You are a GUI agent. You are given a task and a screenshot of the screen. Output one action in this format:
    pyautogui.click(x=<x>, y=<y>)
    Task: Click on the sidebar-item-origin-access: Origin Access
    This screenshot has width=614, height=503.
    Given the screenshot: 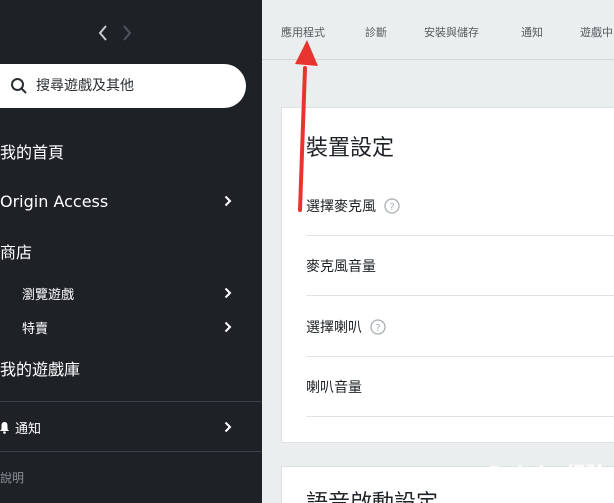 What is the action you would take?
    pyautogui.click(x=131, y=201)
    